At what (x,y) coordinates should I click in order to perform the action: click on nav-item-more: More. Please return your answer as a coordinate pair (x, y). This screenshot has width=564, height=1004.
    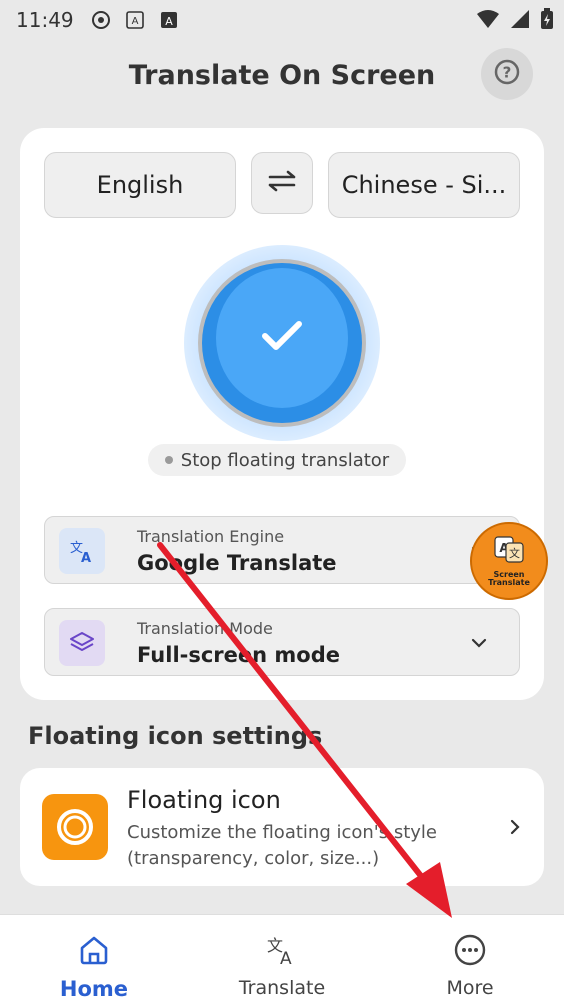
    Looking at the image, I should click on (470, 959).